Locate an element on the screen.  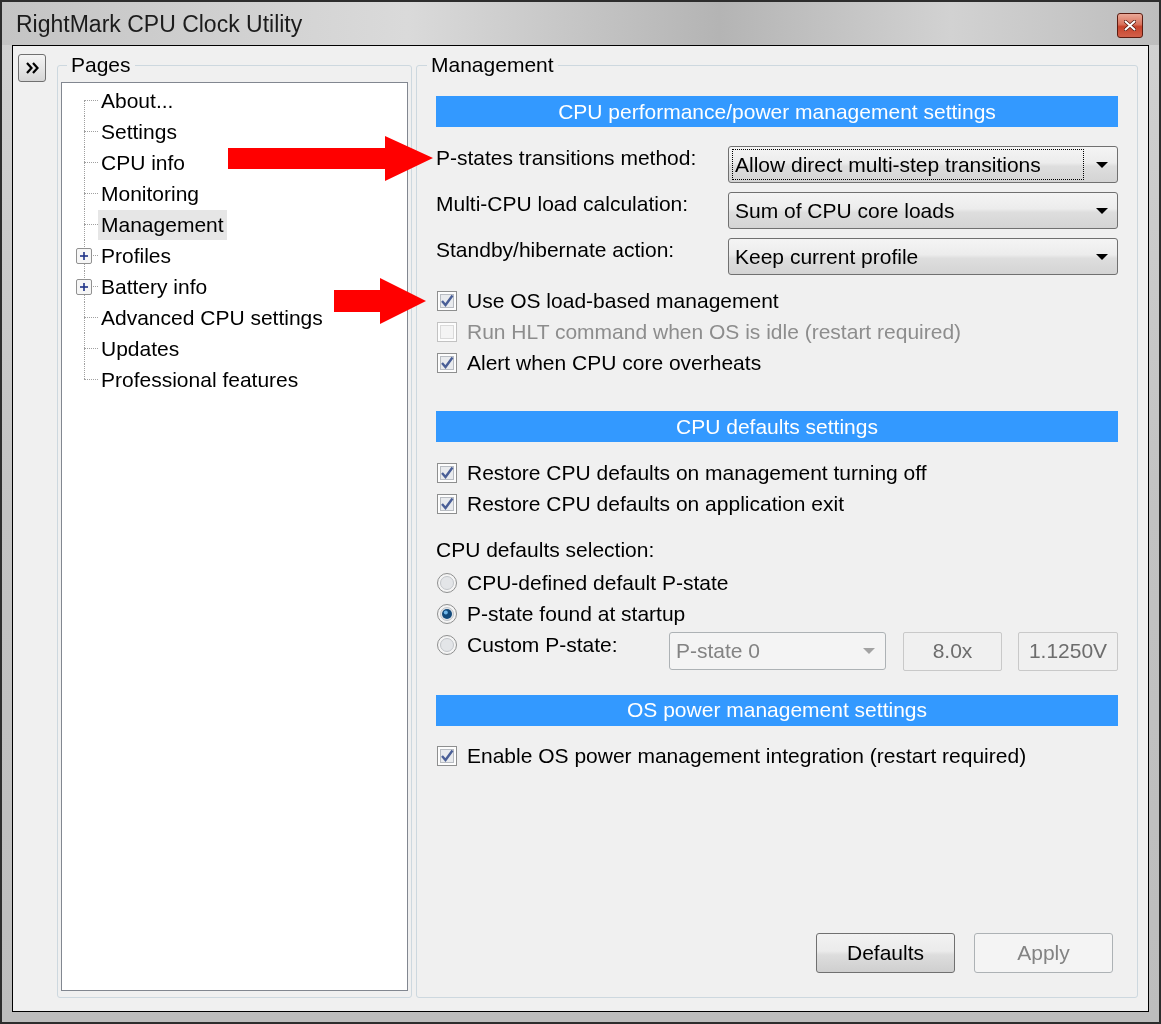
panel-toggle-button is located at coordinates (32, 68).